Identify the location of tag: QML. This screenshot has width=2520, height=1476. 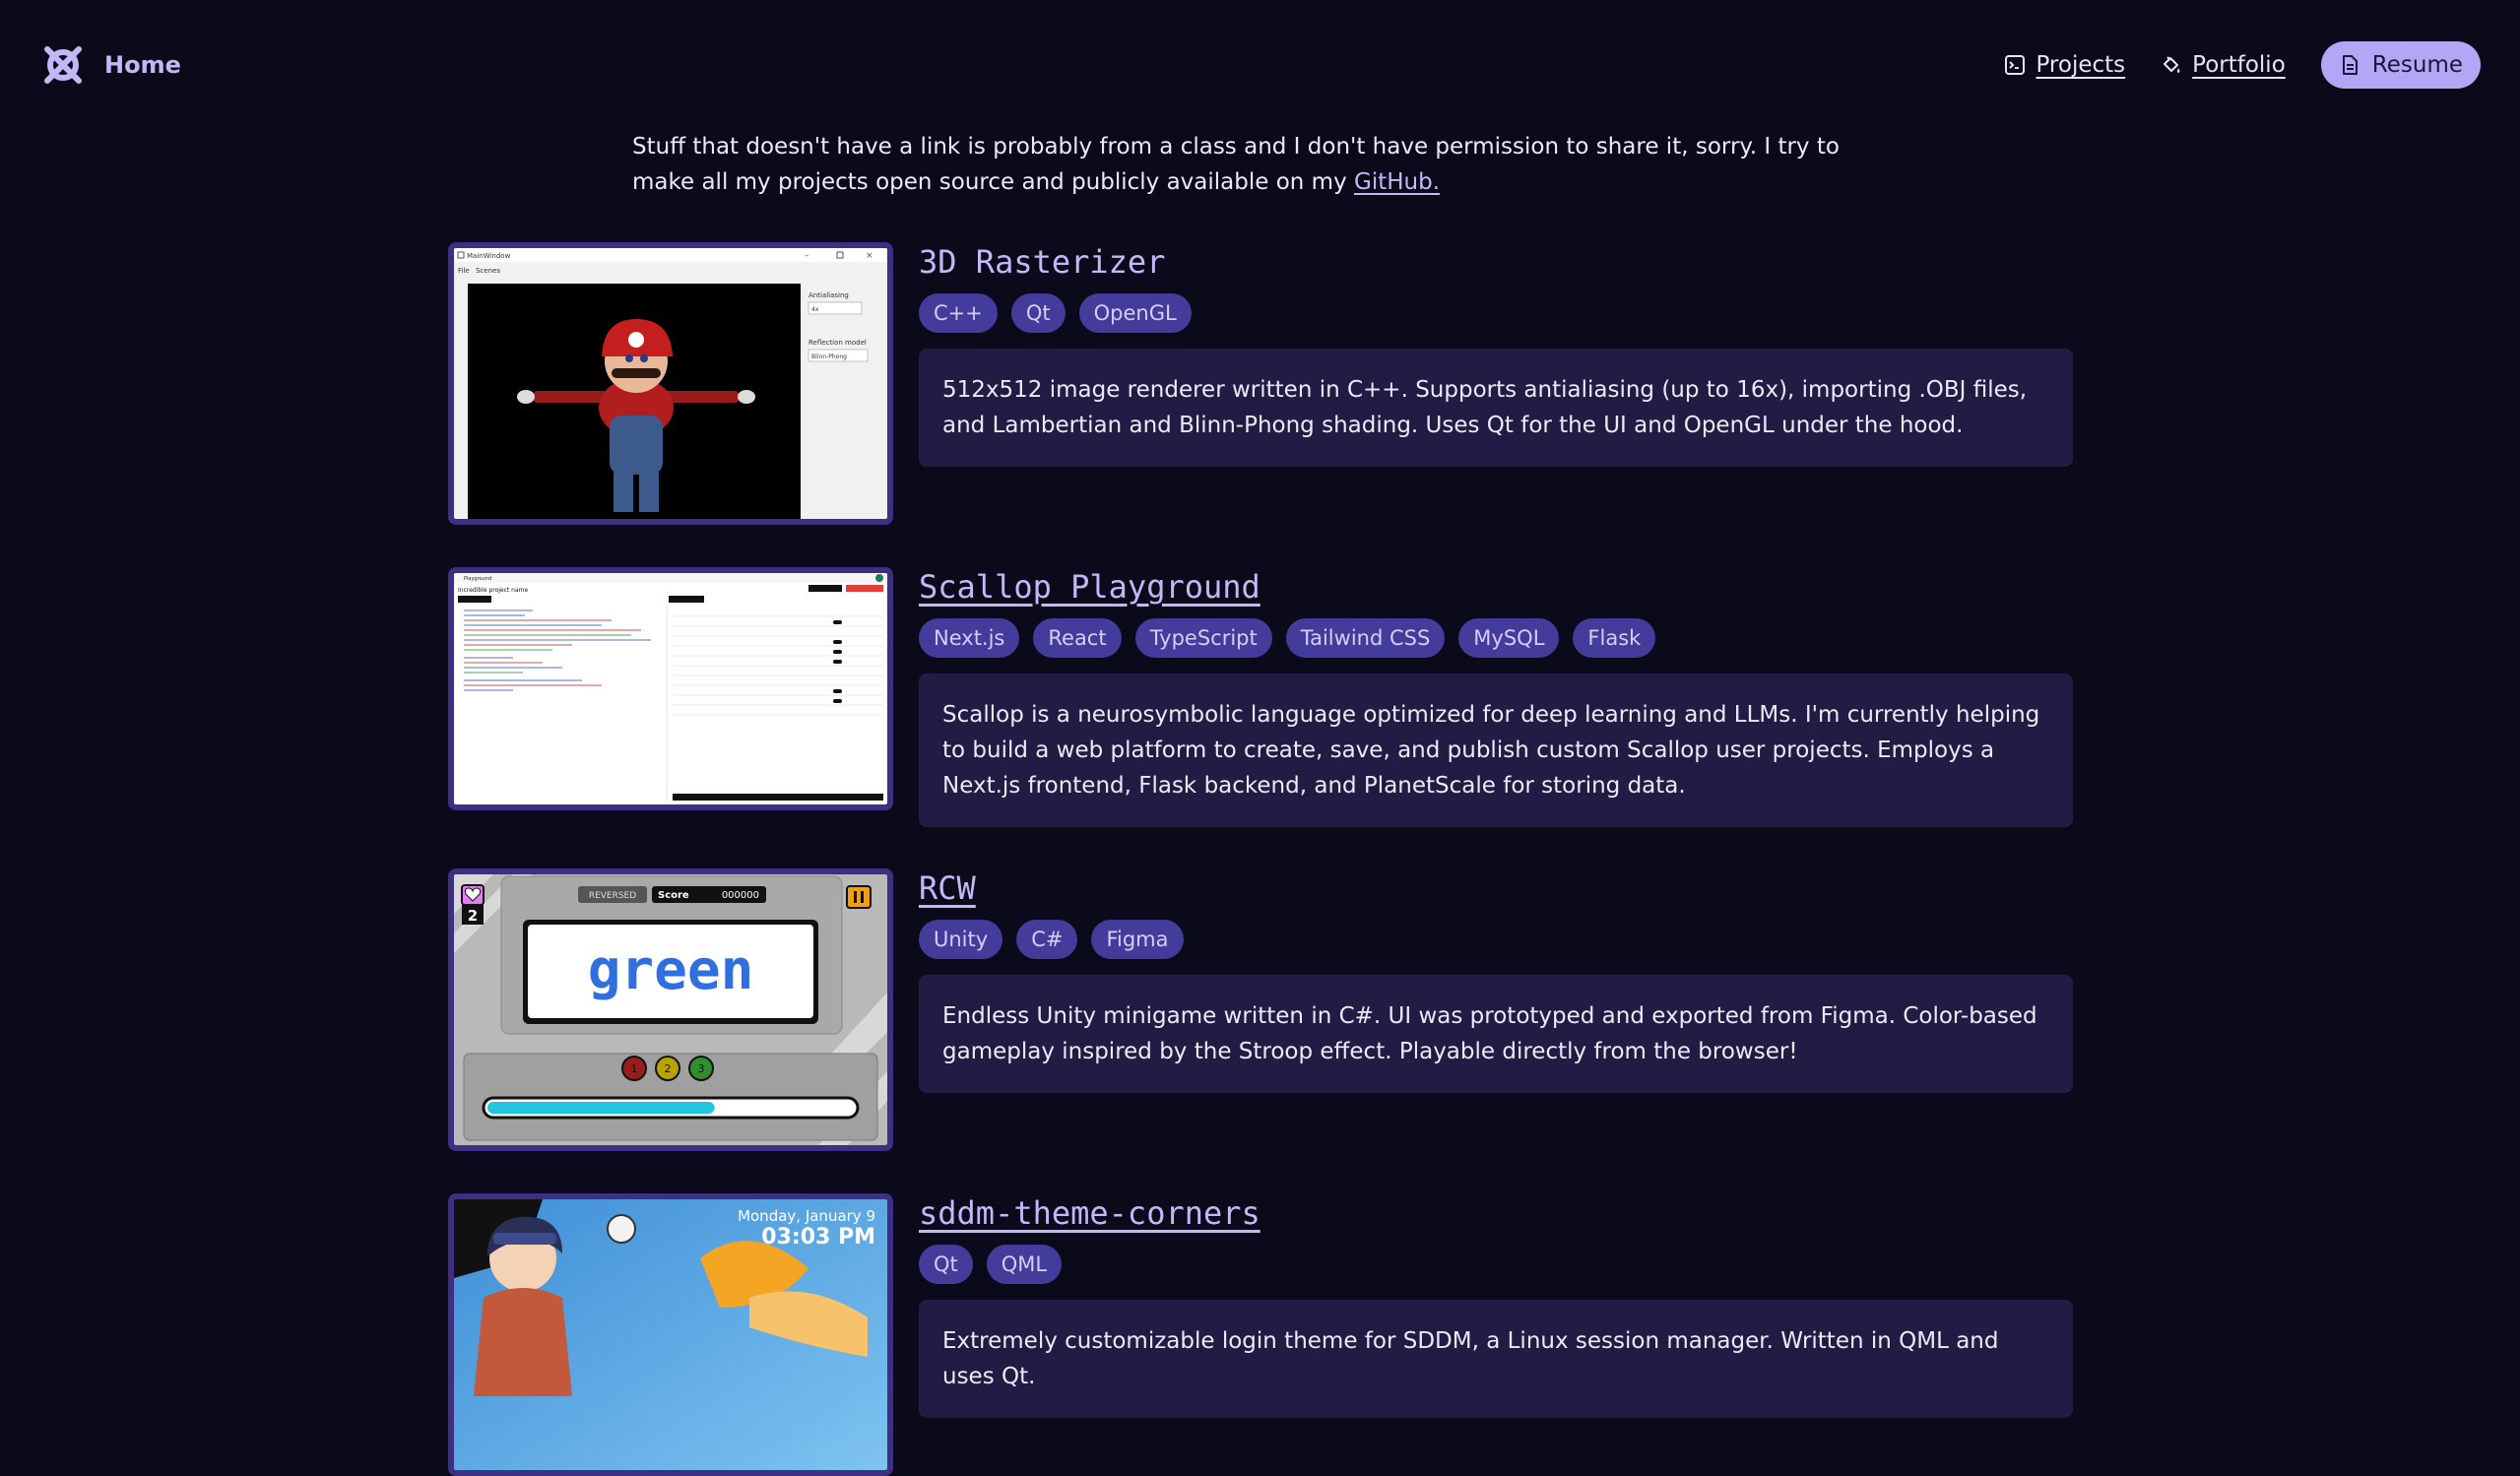
(1024, 1264).